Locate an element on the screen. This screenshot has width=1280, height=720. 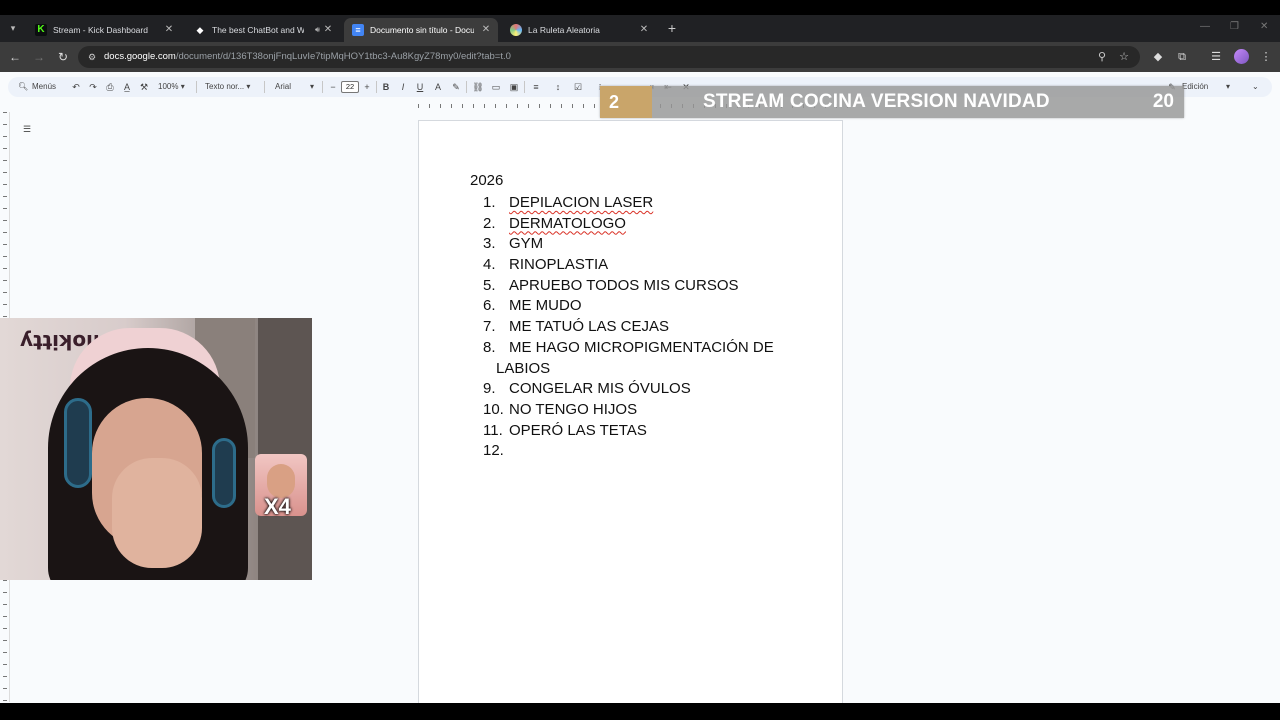
search-menus-icon: 🔍︎ is located at coordinates (23, 87).